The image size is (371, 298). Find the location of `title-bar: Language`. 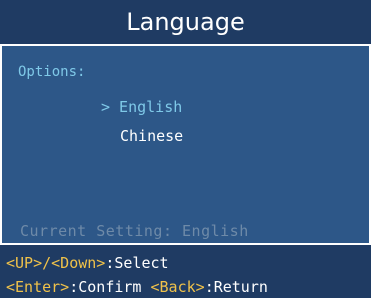

title-bar: Language is located at coordinates (185, 22).